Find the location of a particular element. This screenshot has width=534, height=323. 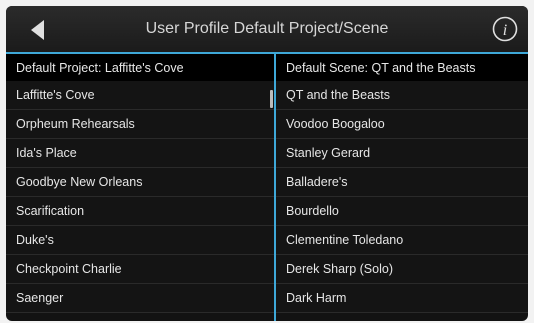

project-list-item: Ida's Place is located at coordinates (140, 153).